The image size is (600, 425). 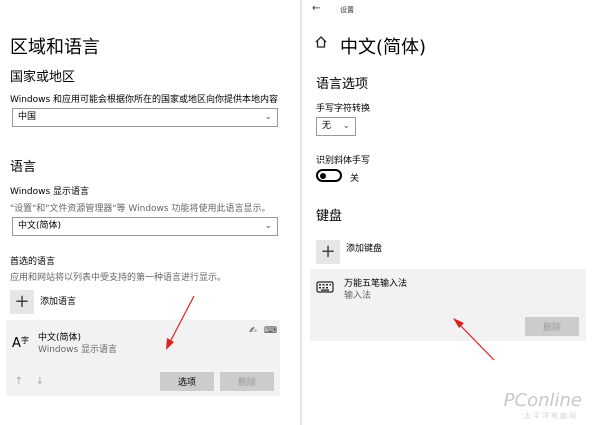 I want to click on language-glyph-icon: A 字, so click(x=22, y=342).